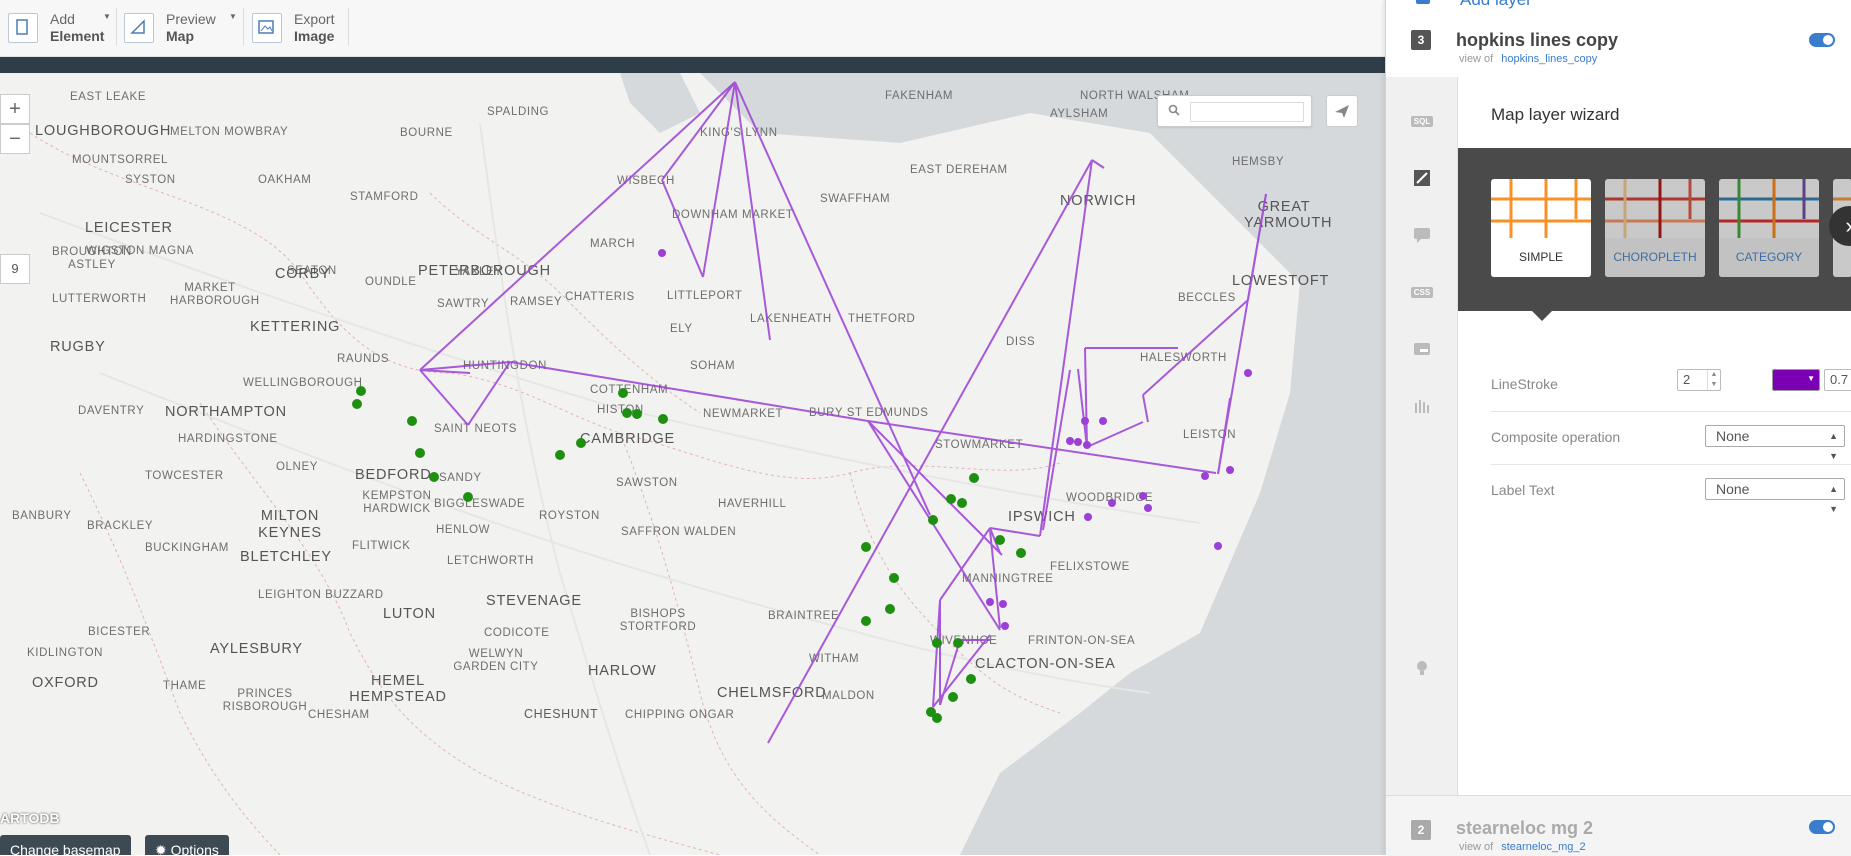 The width and height of the screenshot is (1851, 856). What do you see at coordinates (1655, 208) in the screenshot?
I see `choropleth-thumbnail-icon` at bounding box center [1655, 208].